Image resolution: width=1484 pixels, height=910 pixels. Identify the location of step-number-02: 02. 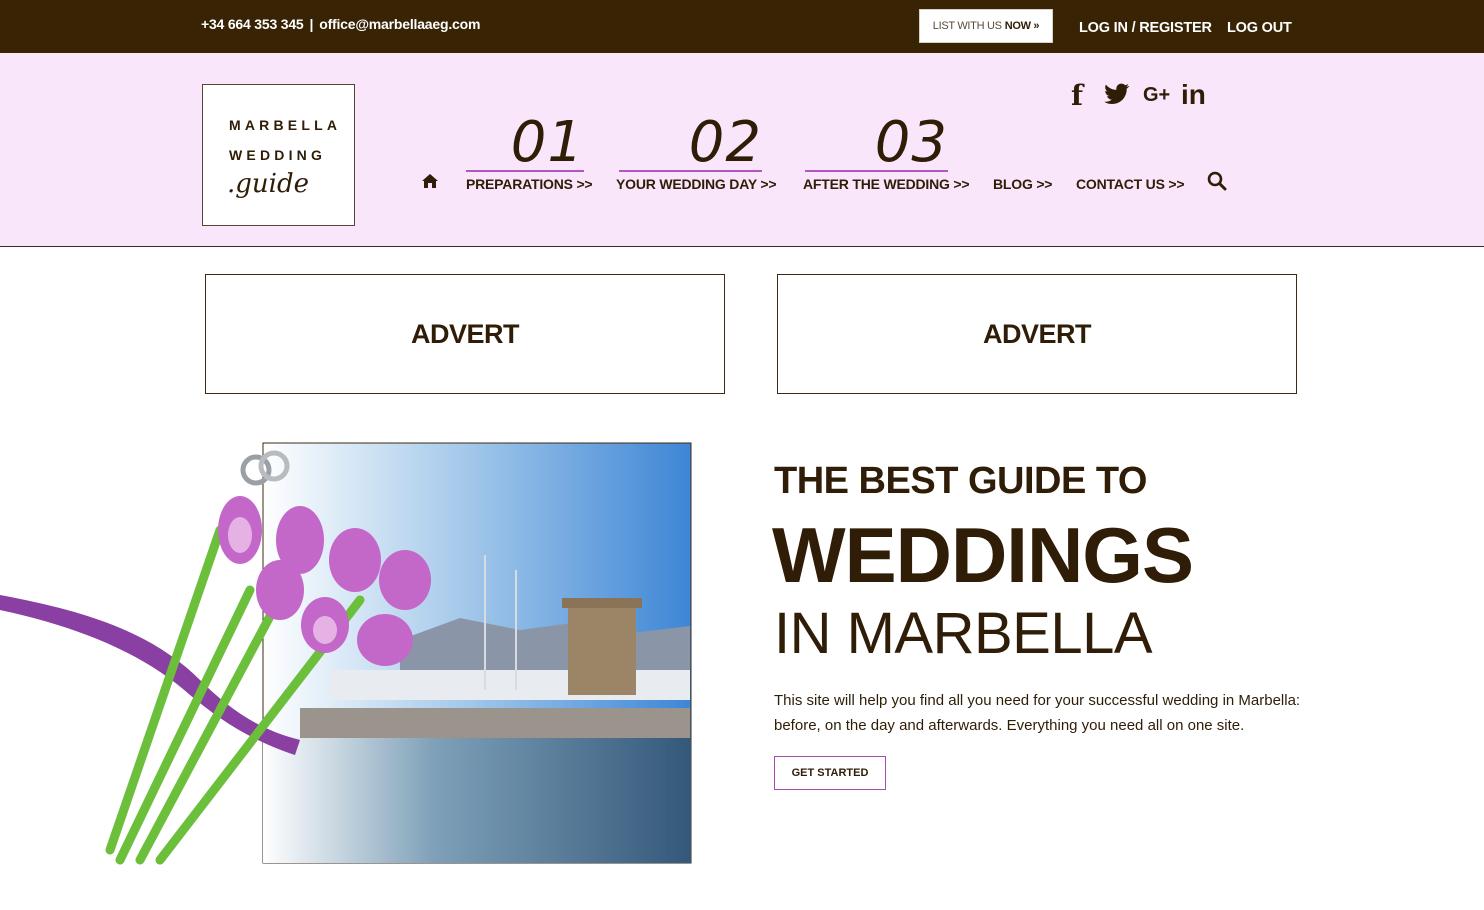
(725, 142).